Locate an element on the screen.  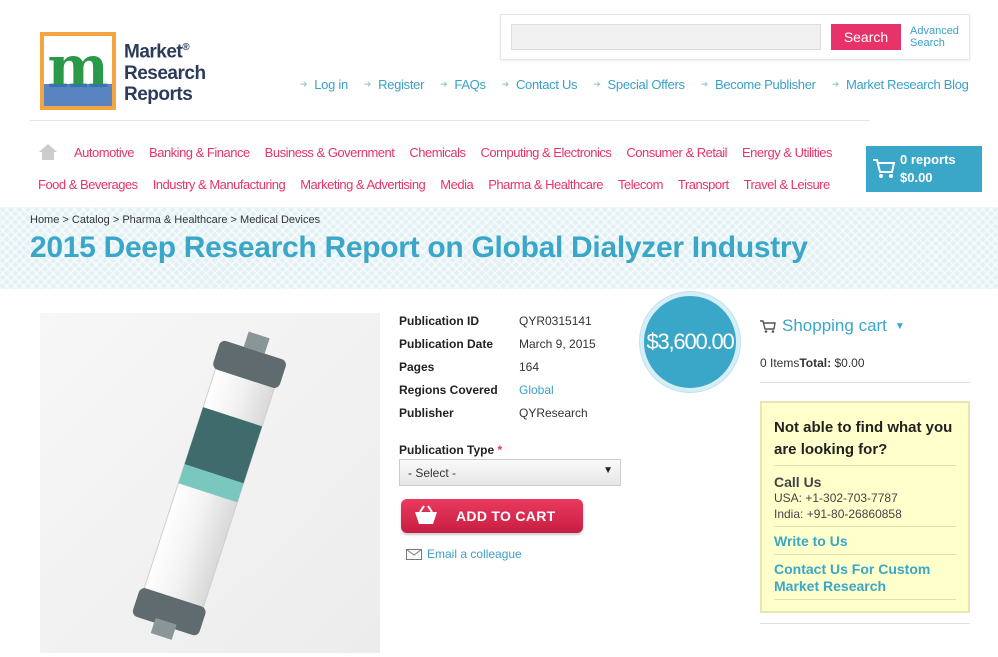
search-box: Search Advanced Search is located at coordinates (735, 37).